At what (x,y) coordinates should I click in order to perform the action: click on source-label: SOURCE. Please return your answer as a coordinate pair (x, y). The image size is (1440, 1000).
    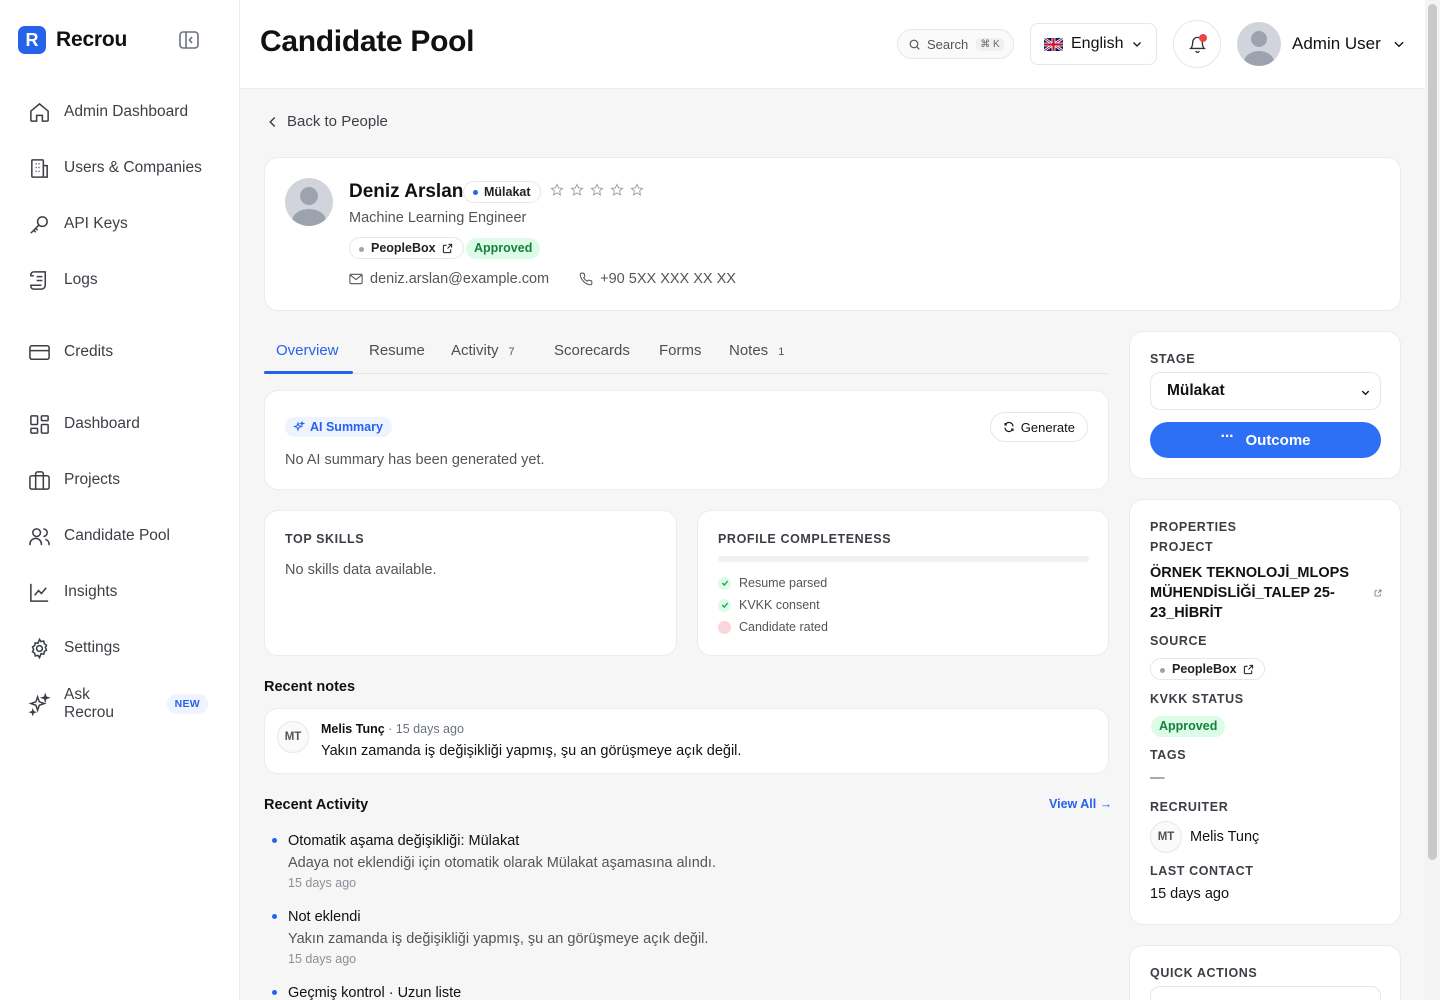
    Looking at the image, I should click on (1179, 641).